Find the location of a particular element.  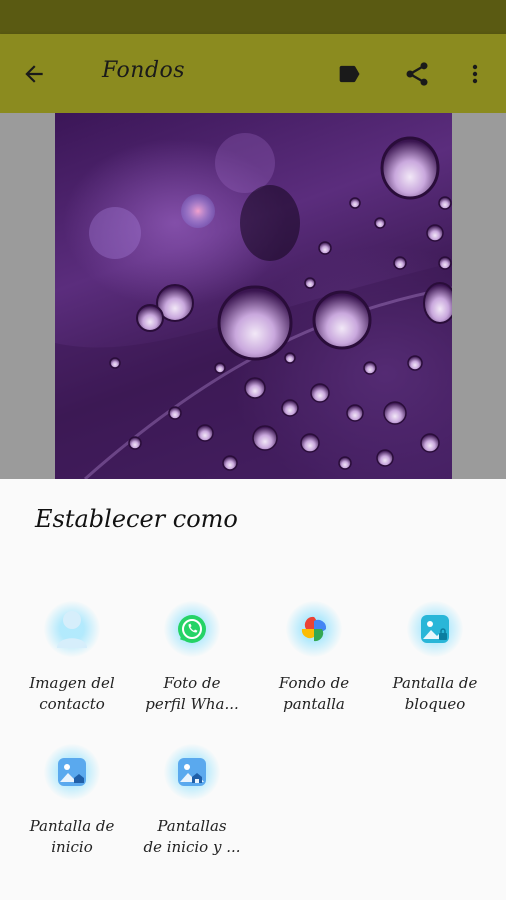

target-contact-photo: Imagen del contacto is located at coordinates (72, 658).